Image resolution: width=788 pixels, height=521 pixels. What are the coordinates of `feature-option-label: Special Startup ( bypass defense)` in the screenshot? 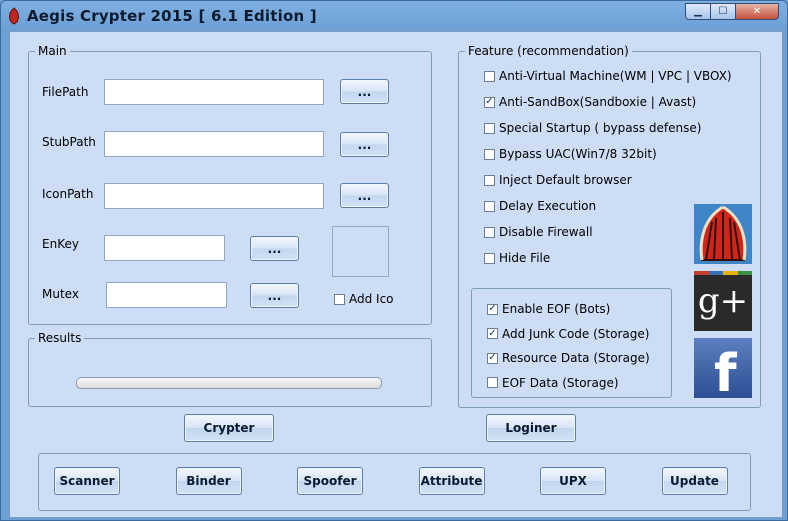 It's located at (600, 128).